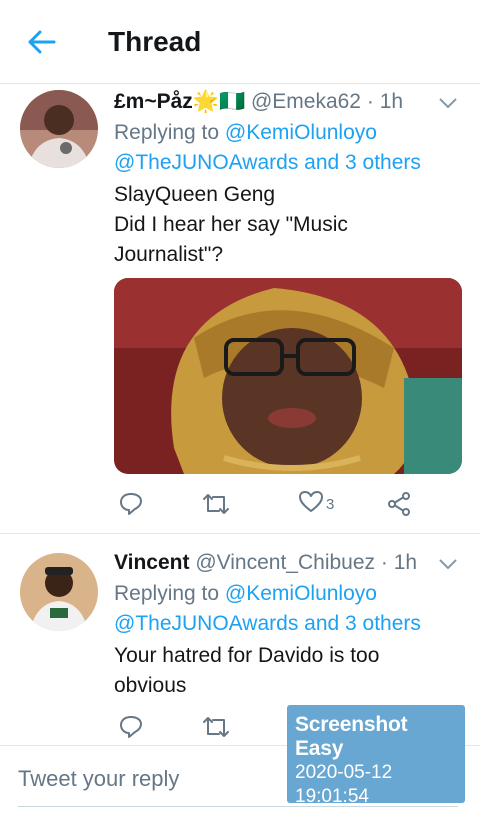 This screenshot has height=818, width=480. What do you see at coordinates (150, 685) in the screenshot?
I see `tweet-text-line: obvious` at bounding box center [150, 685].